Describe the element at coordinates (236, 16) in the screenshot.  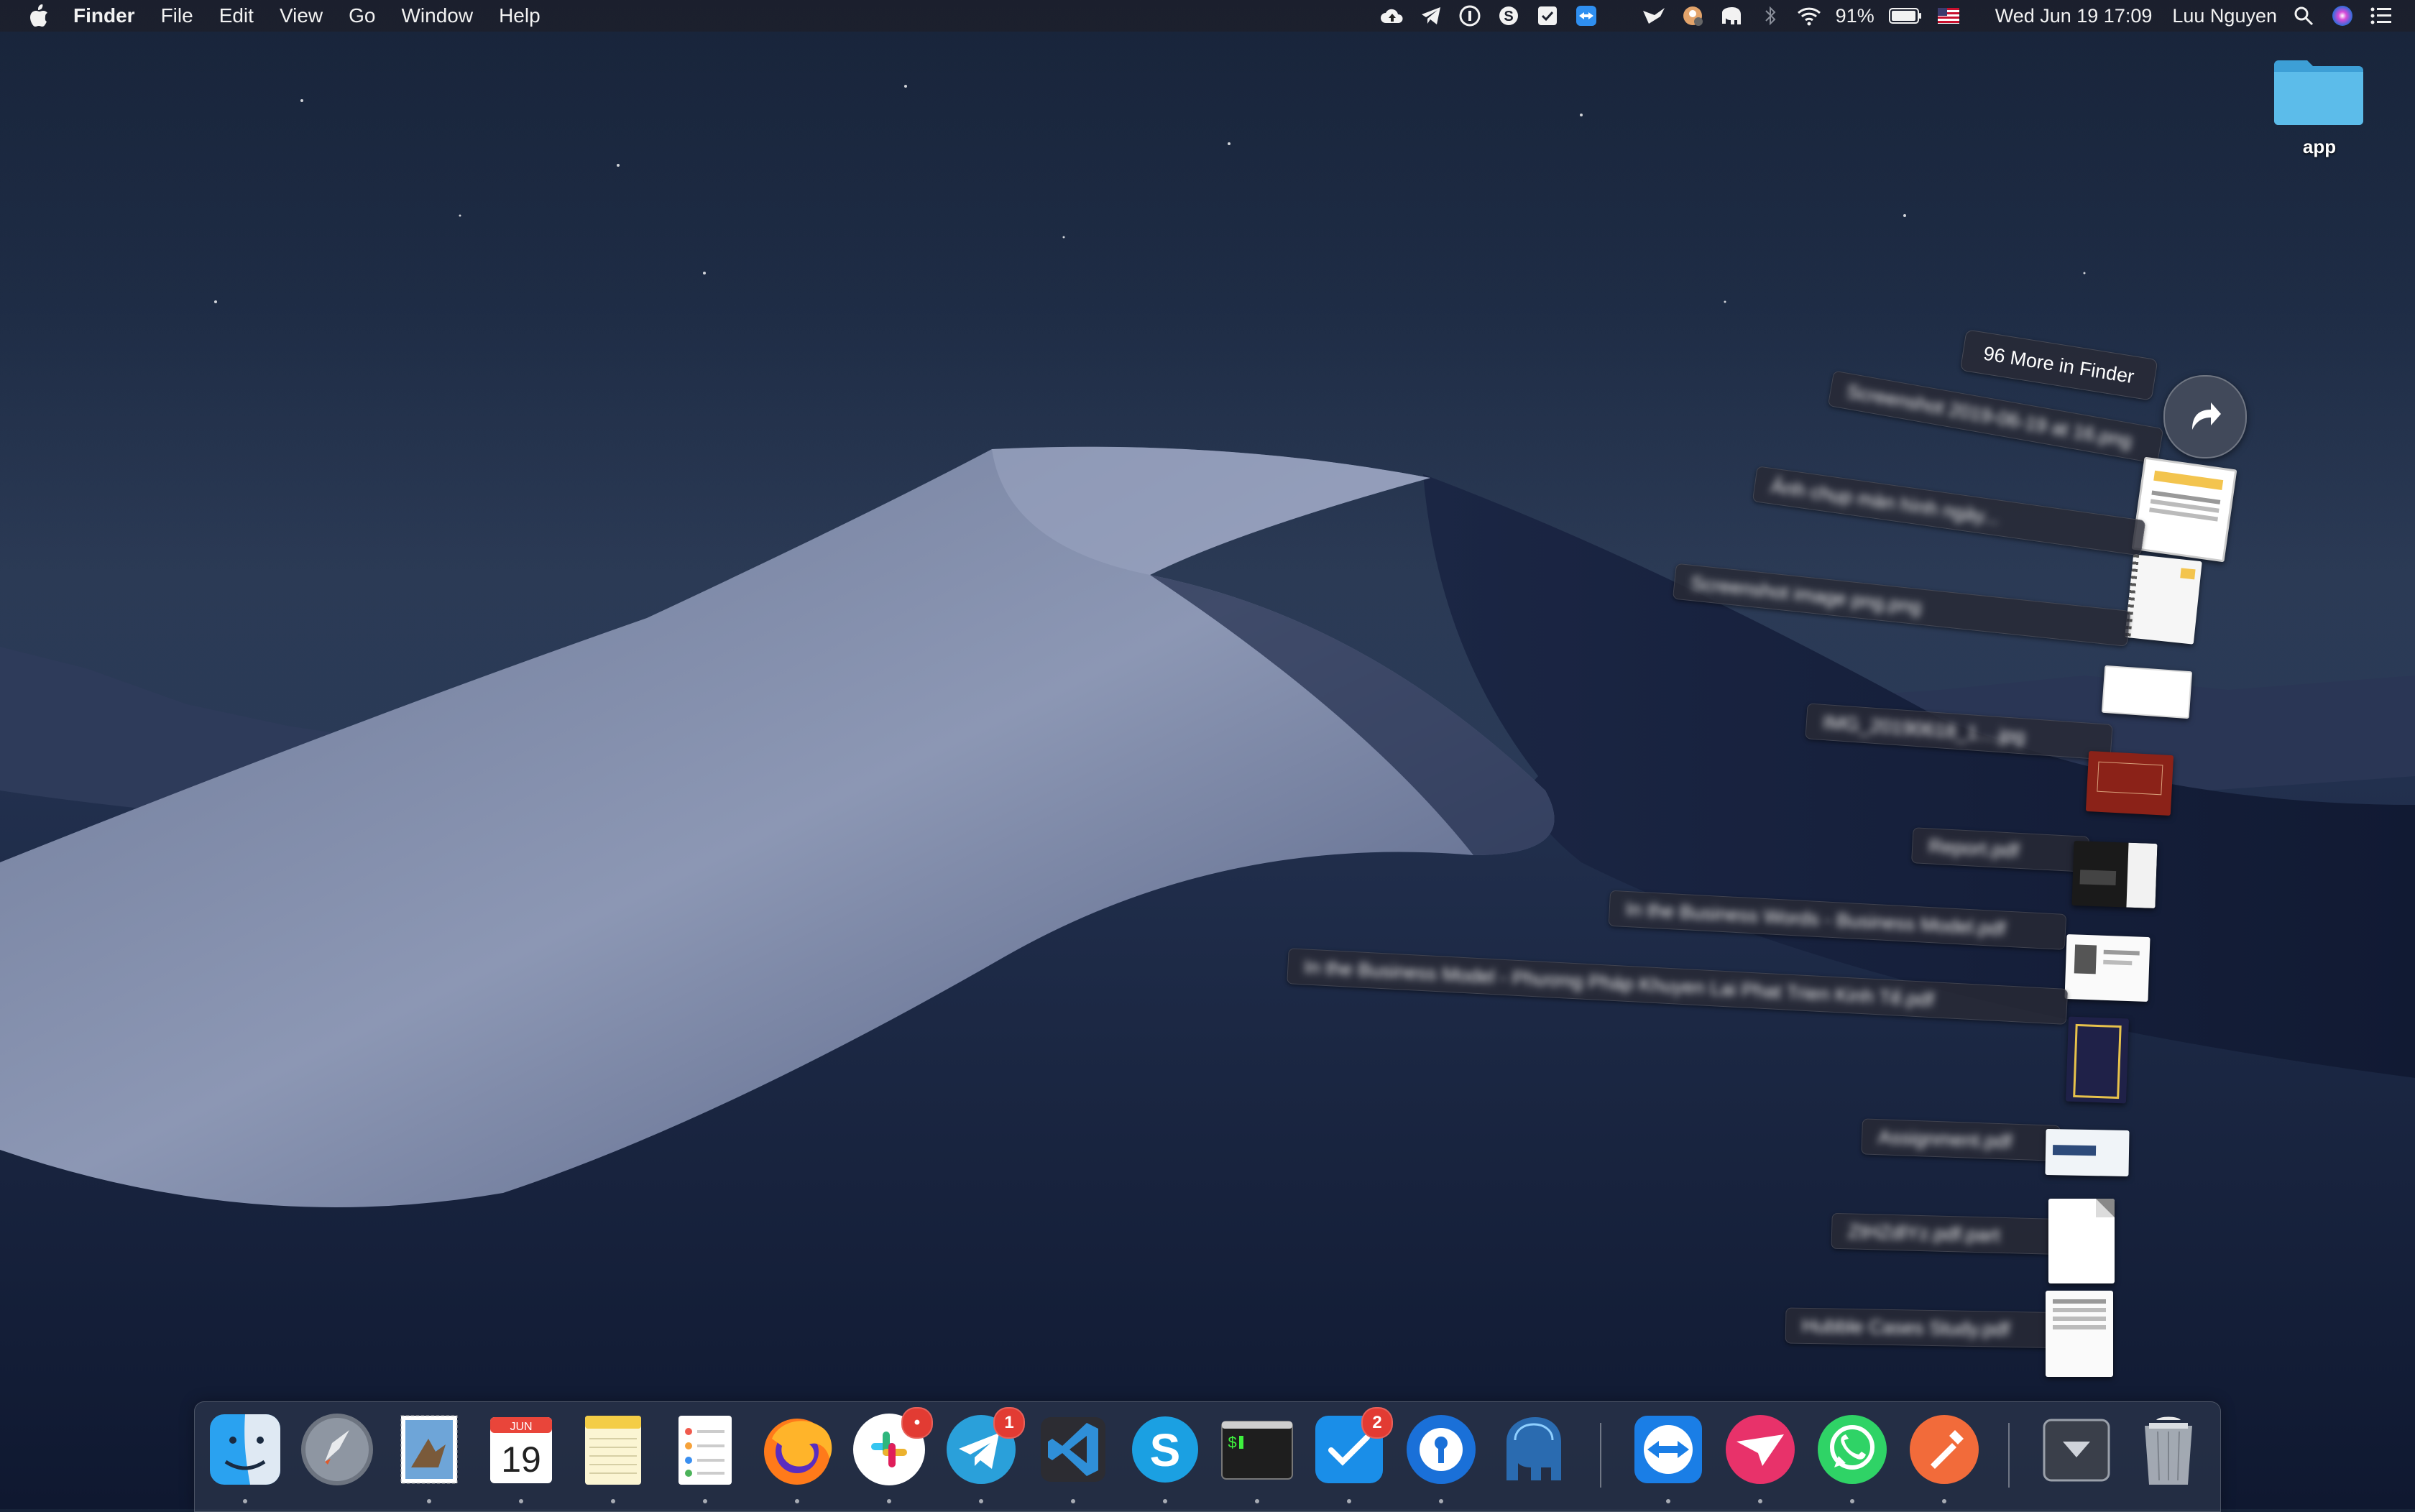
I see `menu-edit: Edit` at that location.